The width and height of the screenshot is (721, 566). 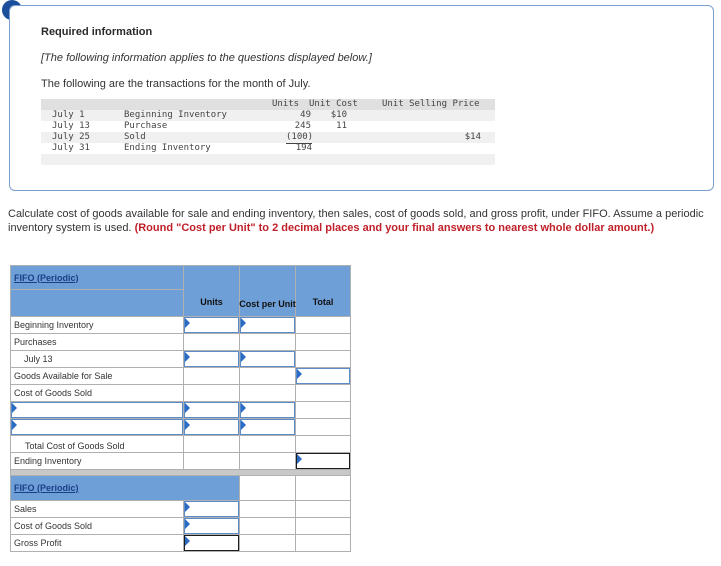 What do you see at coordinates (211, 302) in the screenshot?
I see `column-units: Units` at bounding box center [211, 302].